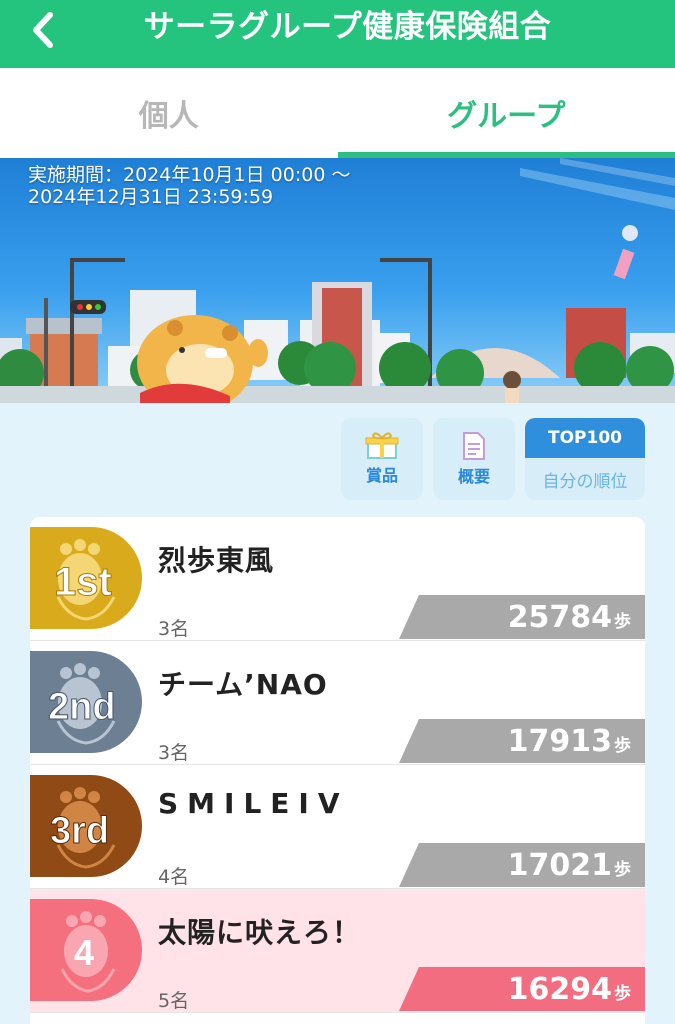  What do you see at coordinates (381, 475) in the screenshot?
I see `prize-label: 賞品` at bounding box center [381, 475].